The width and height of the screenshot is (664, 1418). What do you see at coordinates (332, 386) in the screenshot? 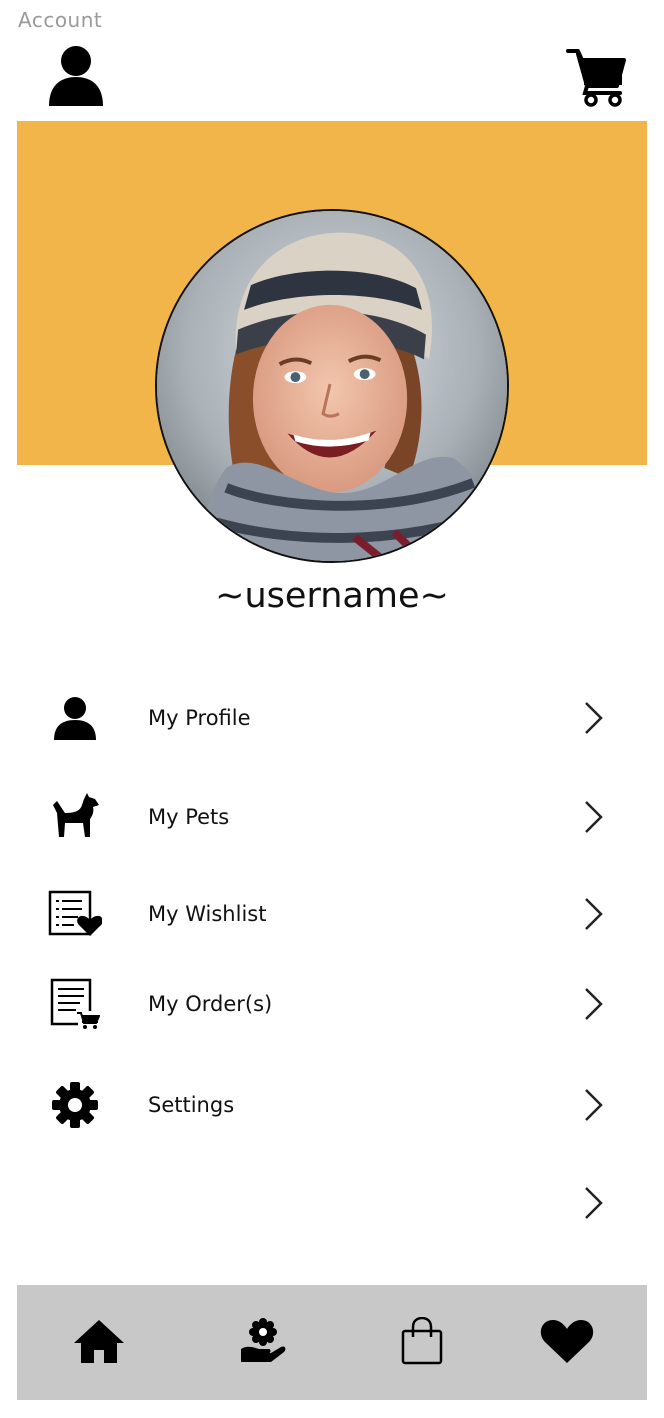
I see `avatar` at bounding box center [332, 386].